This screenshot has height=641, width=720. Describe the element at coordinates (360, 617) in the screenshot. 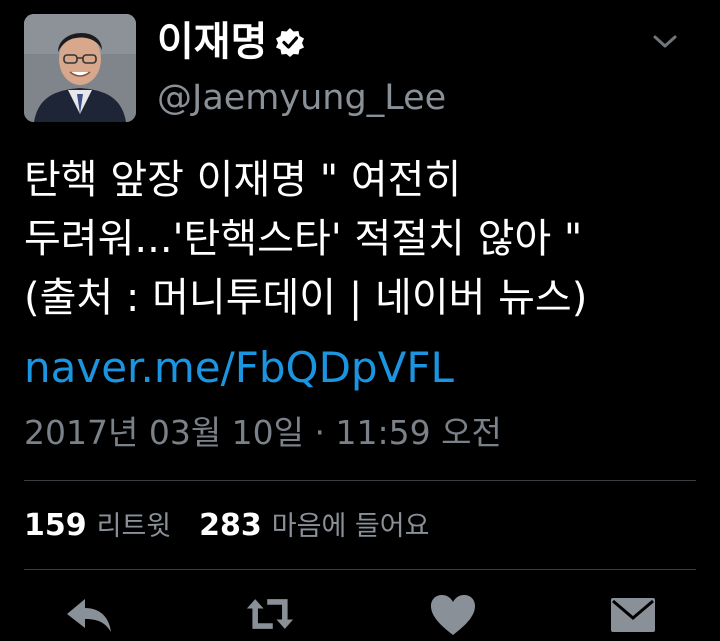

I see `action-bar` at that location.